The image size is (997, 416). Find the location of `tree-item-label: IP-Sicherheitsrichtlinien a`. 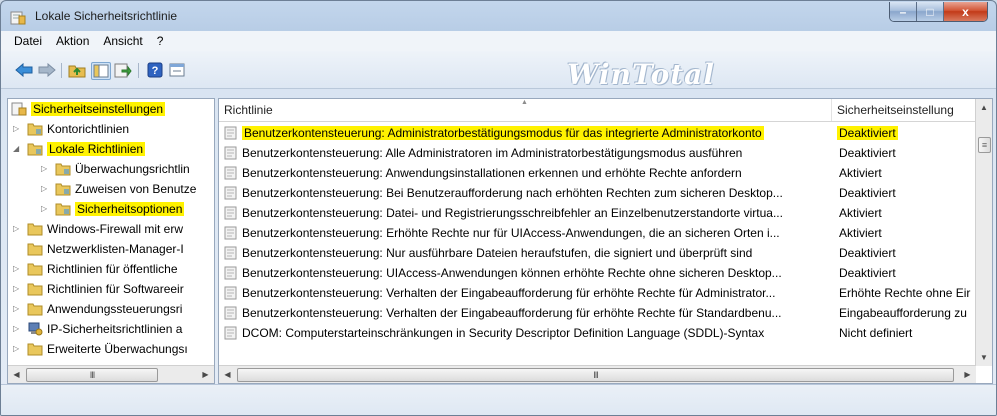

tree-item-label: IP-Sicherheitsrichtlinien a is located at coordinates (115, 329).